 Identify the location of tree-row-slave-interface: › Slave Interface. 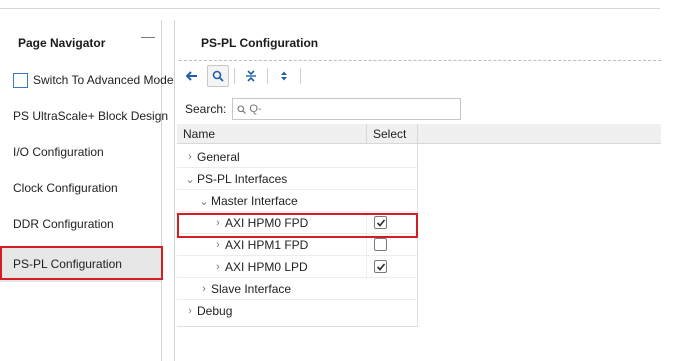
(297, 289).